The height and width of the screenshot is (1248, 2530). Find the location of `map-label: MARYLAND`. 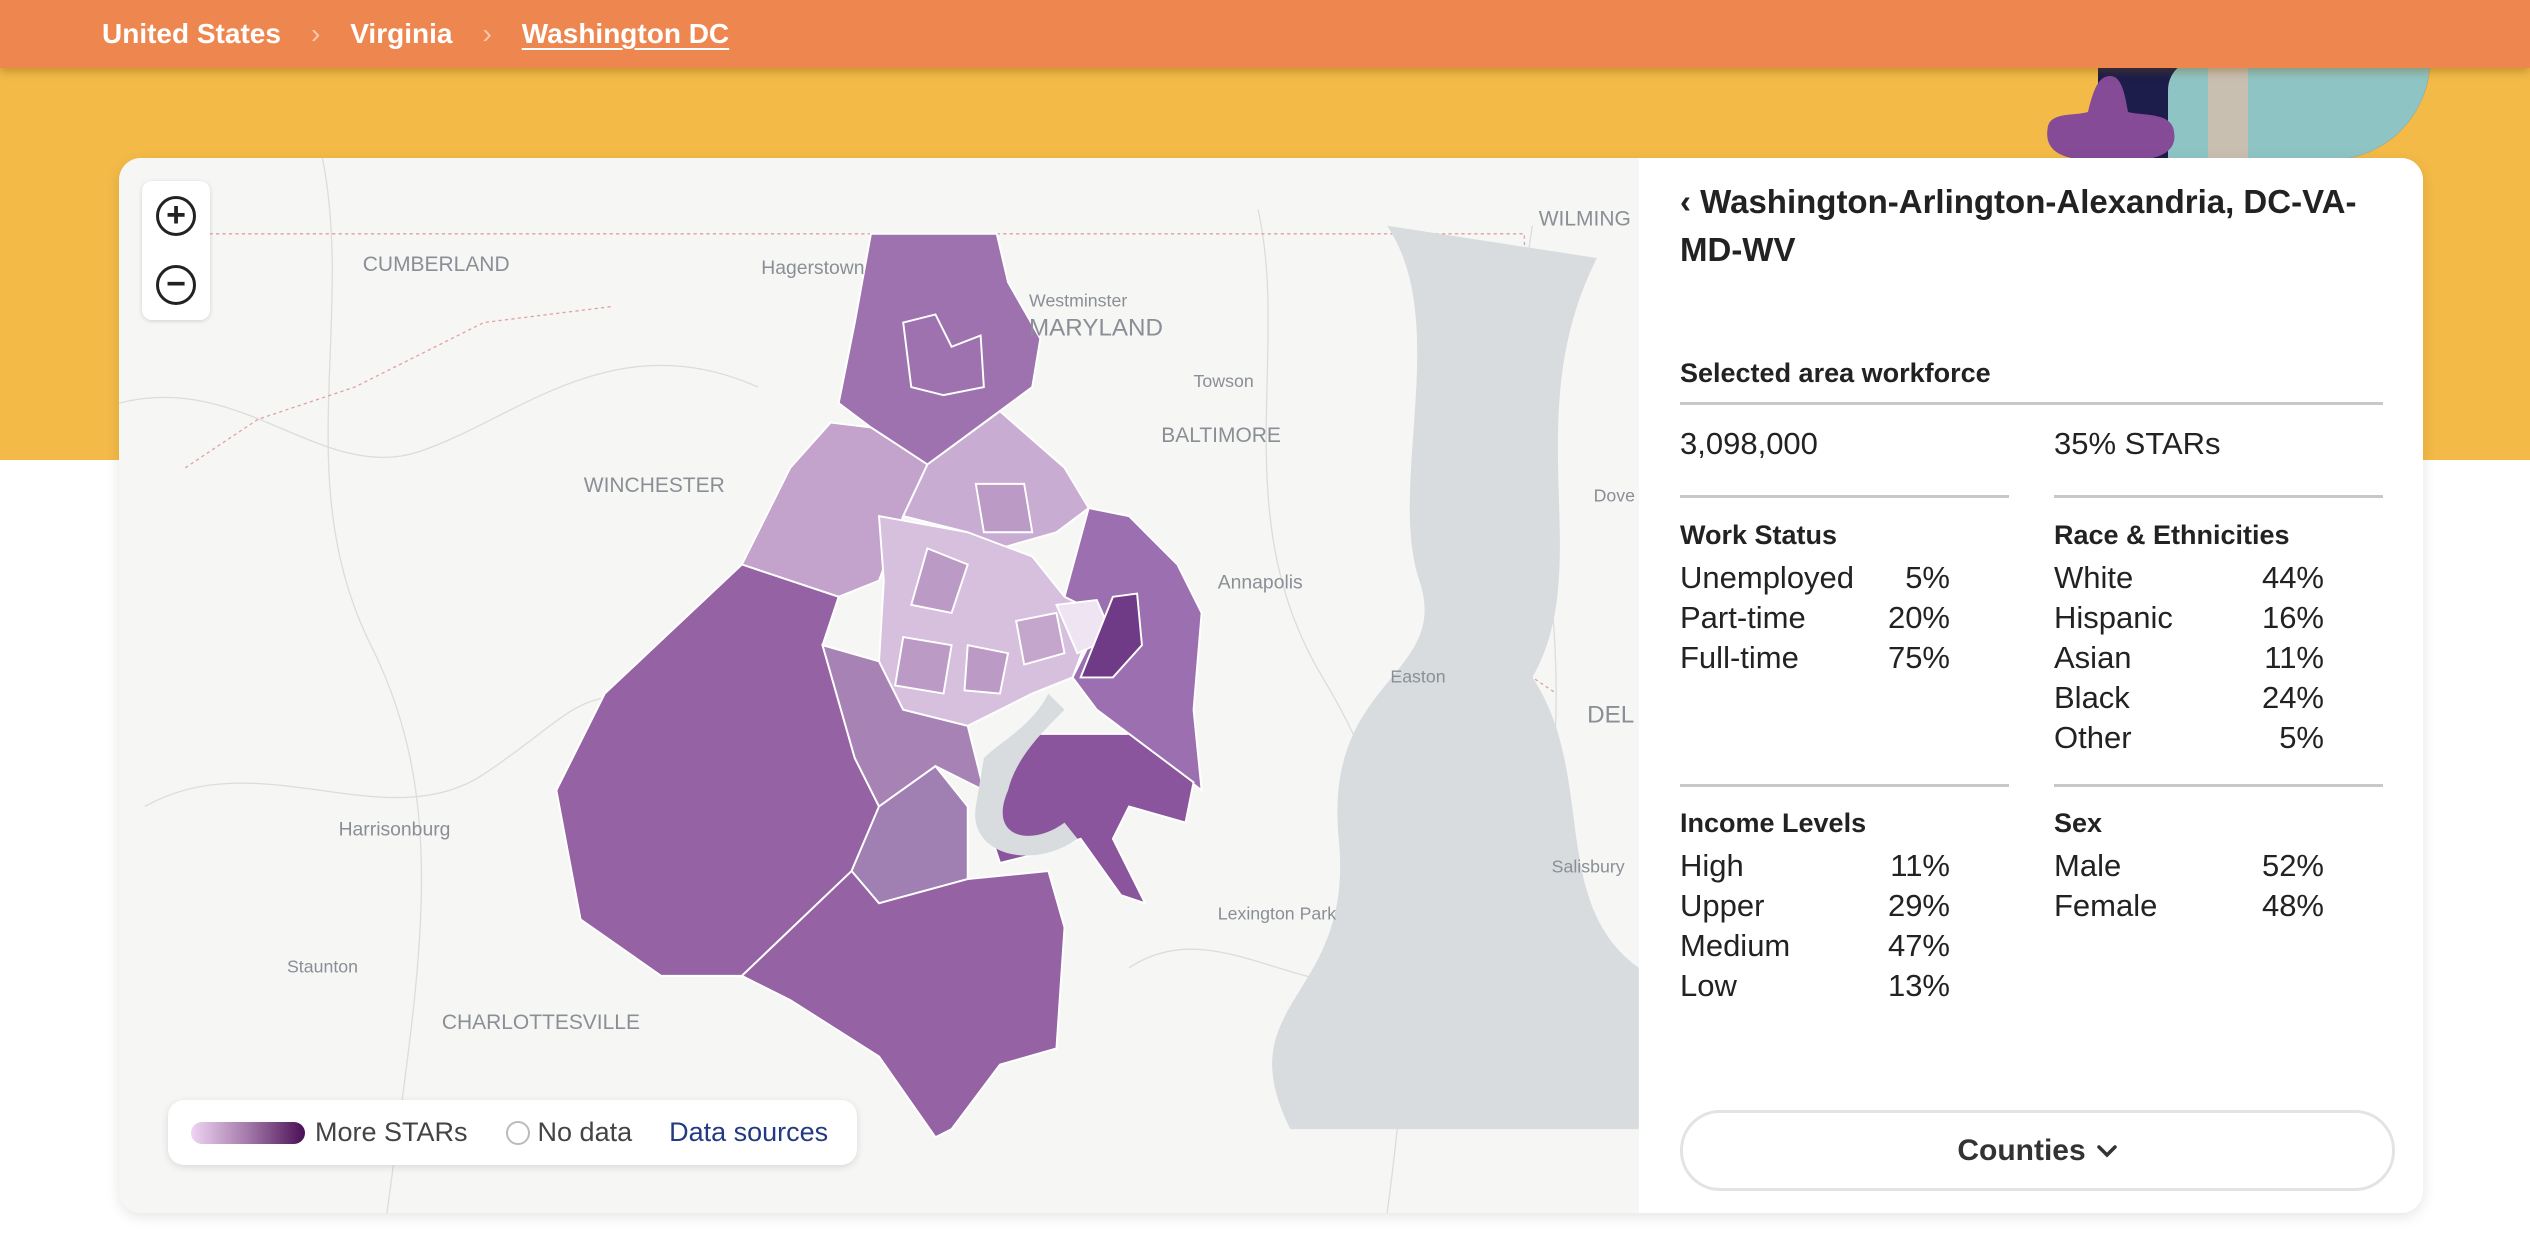

map-label: MARYLAND is located at coordinates (1096, 327).